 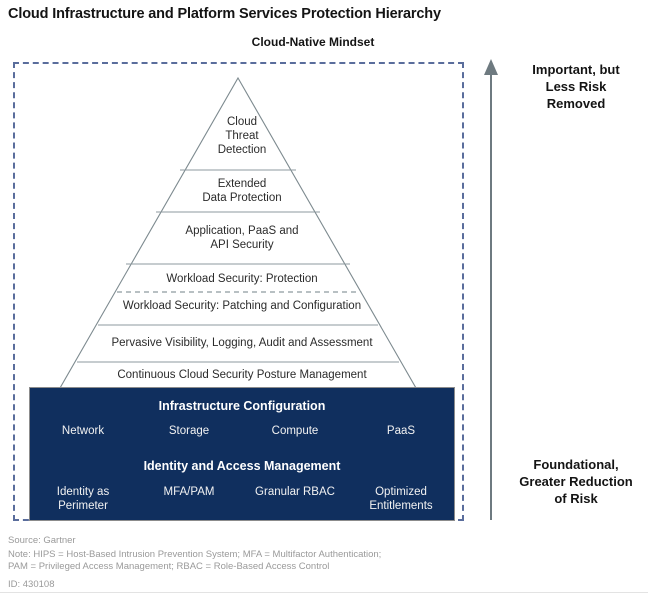 I want to click on risk-axis-arrow-icon, so click(x=491, y=289).